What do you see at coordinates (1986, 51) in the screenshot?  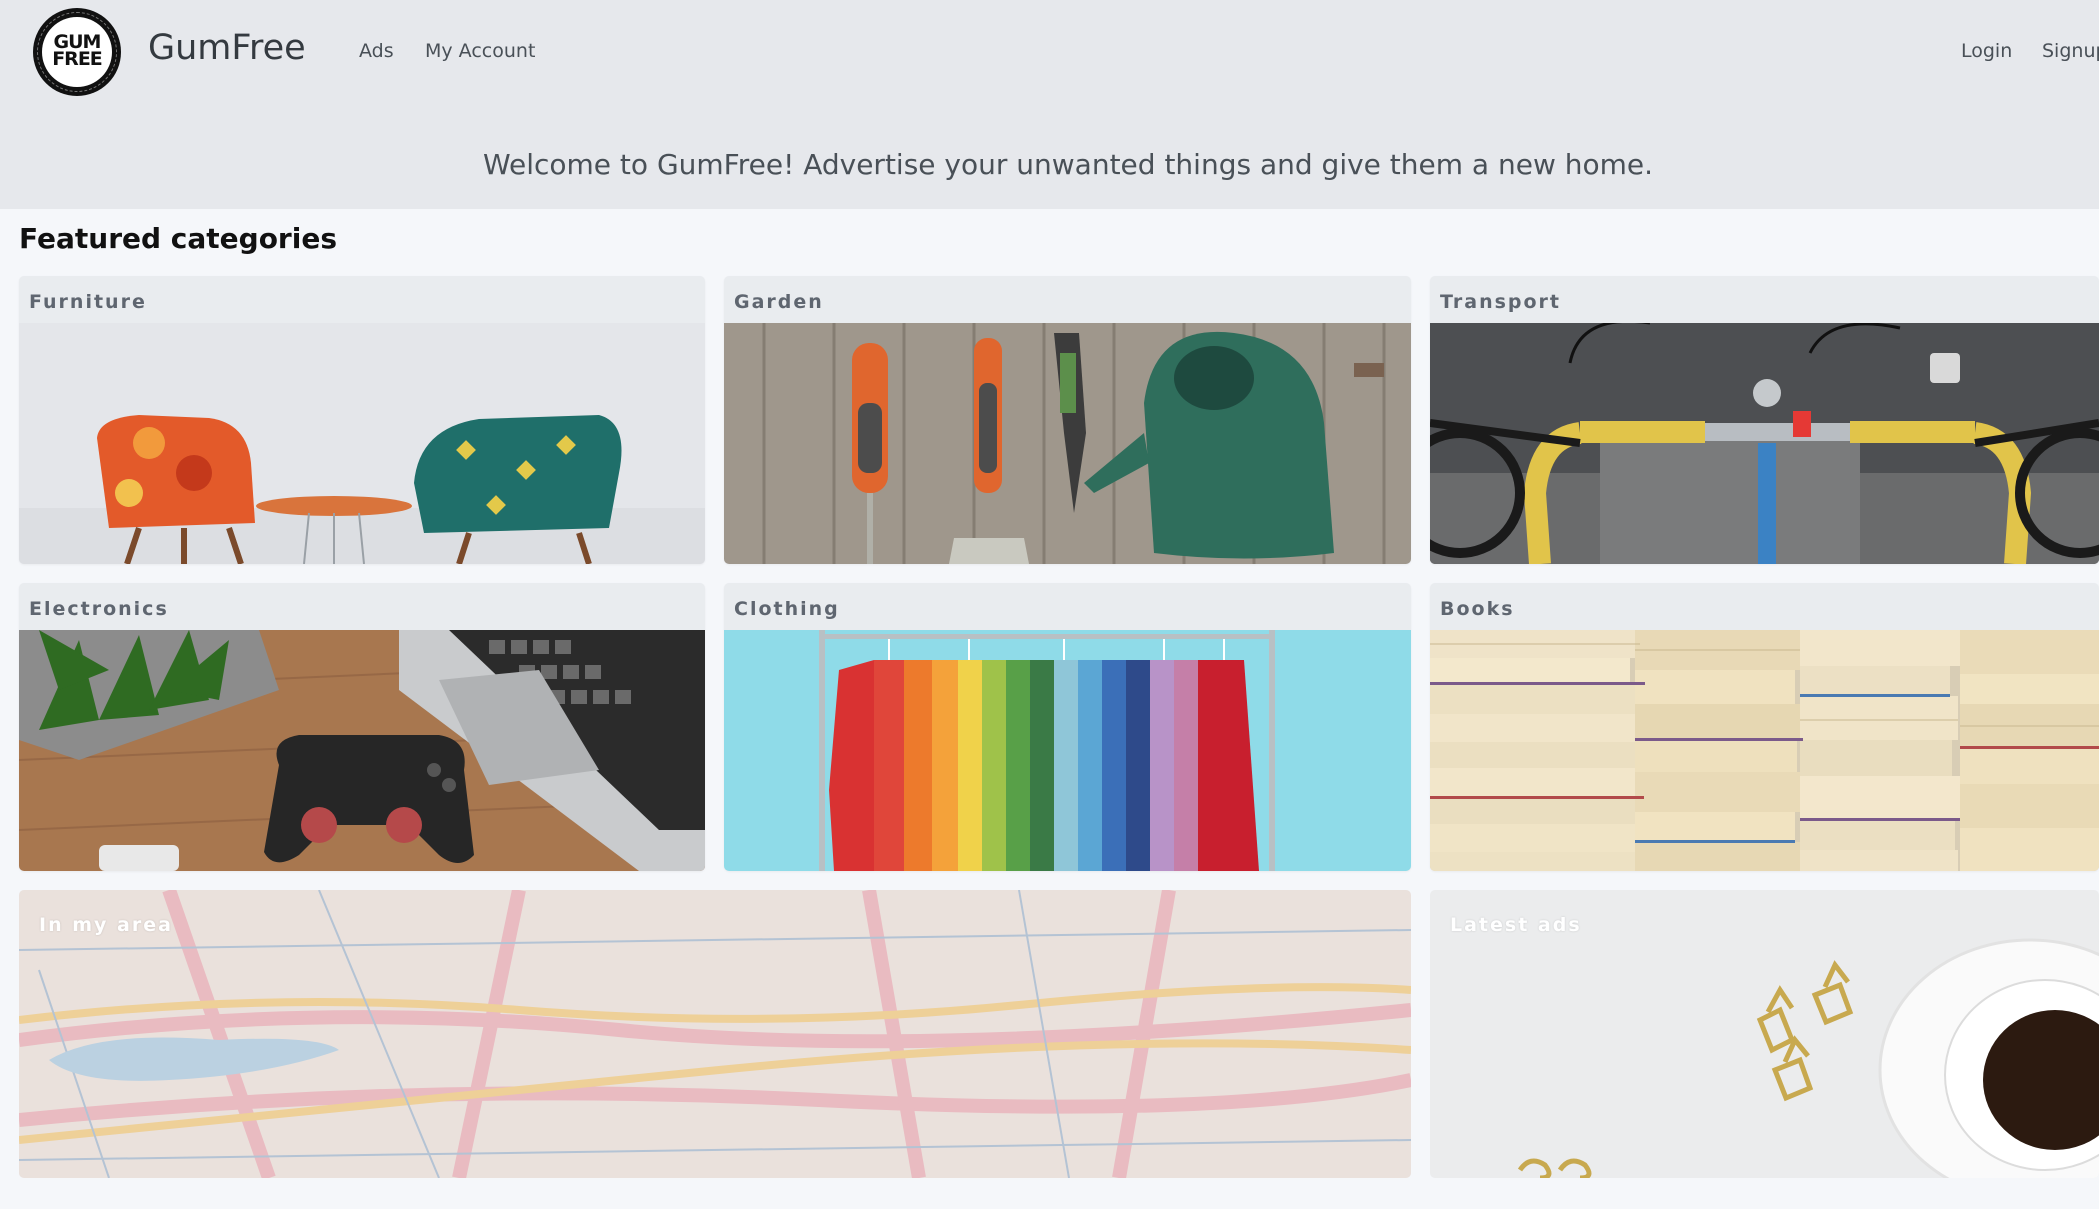 I see `nav-login-link: Login` at bounding box center [1986, 51].